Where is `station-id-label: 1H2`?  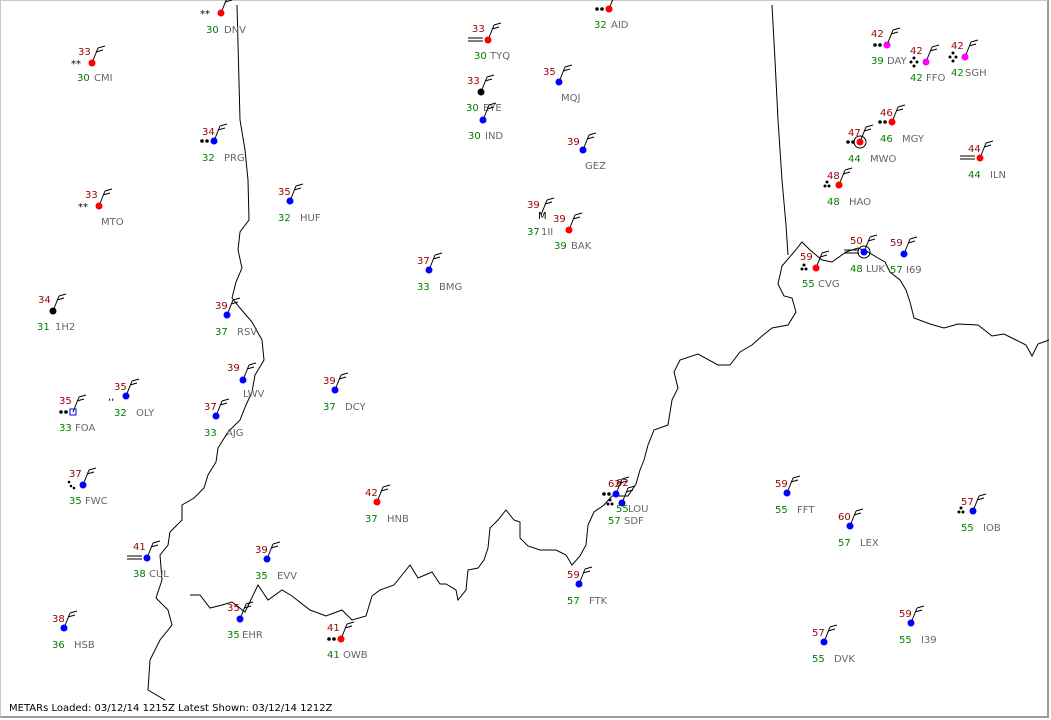 station-id-label: 1H2 is located at coordinates (65, 327).